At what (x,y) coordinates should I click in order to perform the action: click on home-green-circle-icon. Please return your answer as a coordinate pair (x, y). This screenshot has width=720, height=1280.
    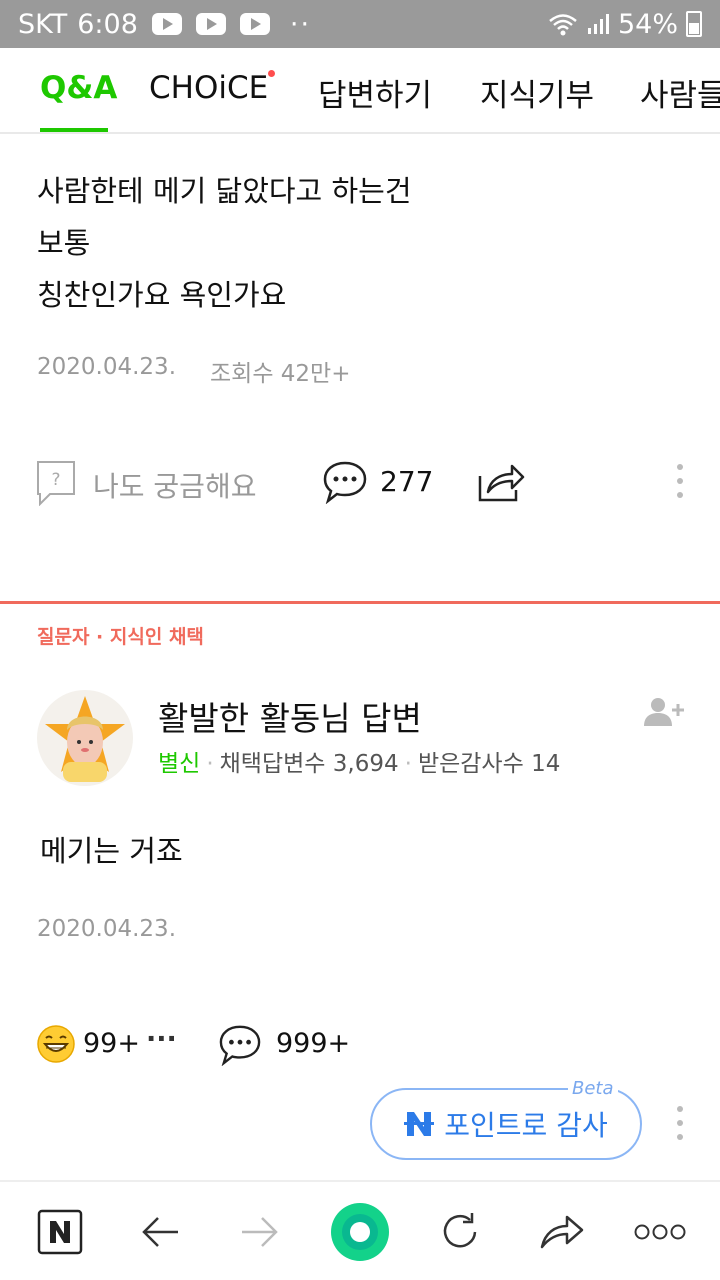
    Looking at the image, I should click on (360, 1232).